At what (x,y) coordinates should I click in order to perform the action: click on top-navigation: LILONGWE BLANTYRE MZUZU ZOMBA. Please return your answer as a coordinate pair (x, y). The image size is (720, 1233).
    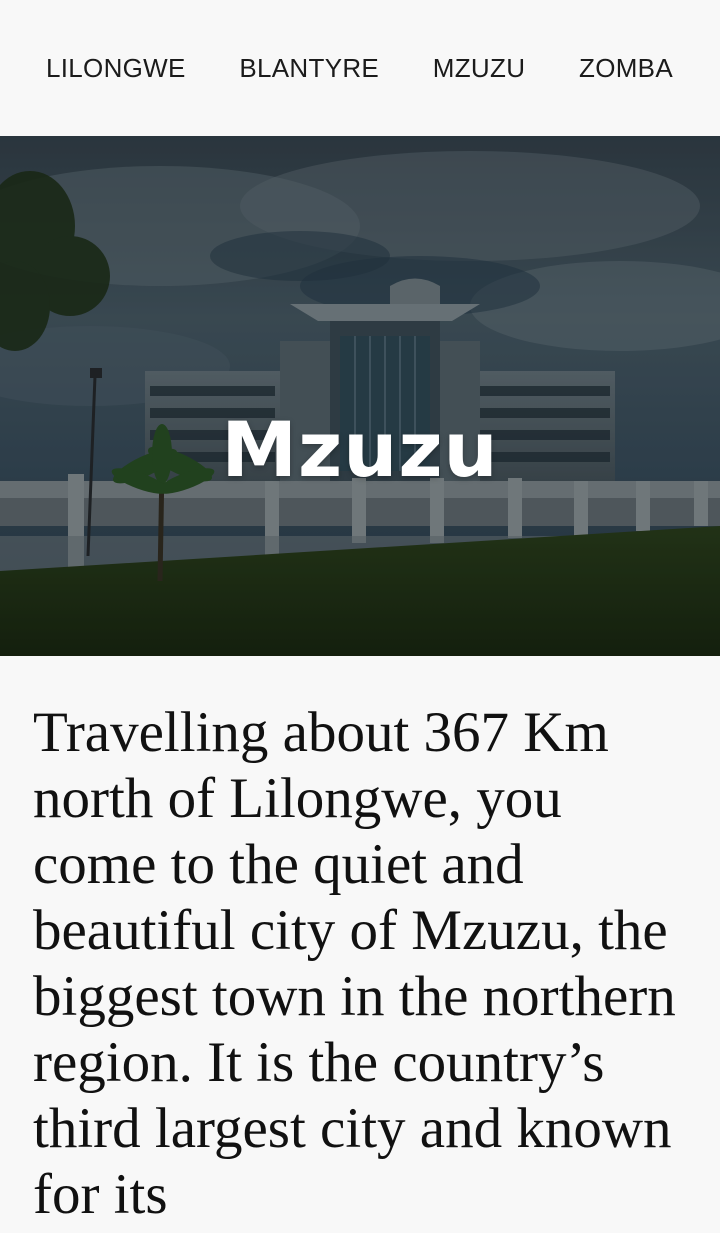
    Looking at the image, I should click on (360, 68).